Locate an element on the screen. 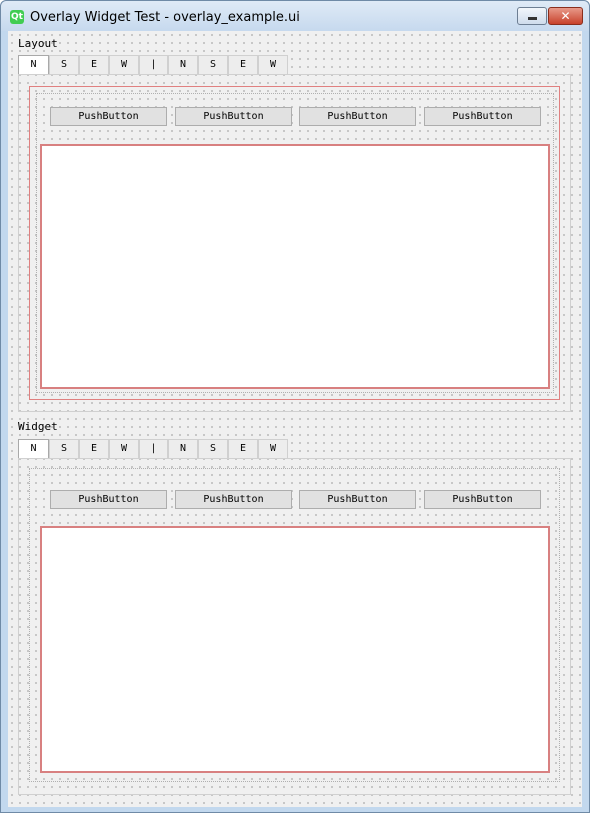 The height and width of the screenshot is (813, 590). section-label-layout: Layout is located at coordinates (38, 43).